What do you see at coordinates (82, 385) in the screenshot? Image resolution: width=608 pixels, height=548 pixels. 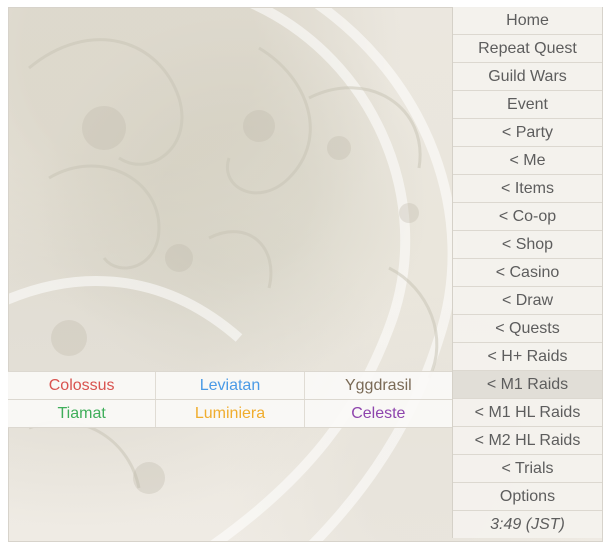 I see `raid-colossus: Colossus` at bounding box center [82, 385].